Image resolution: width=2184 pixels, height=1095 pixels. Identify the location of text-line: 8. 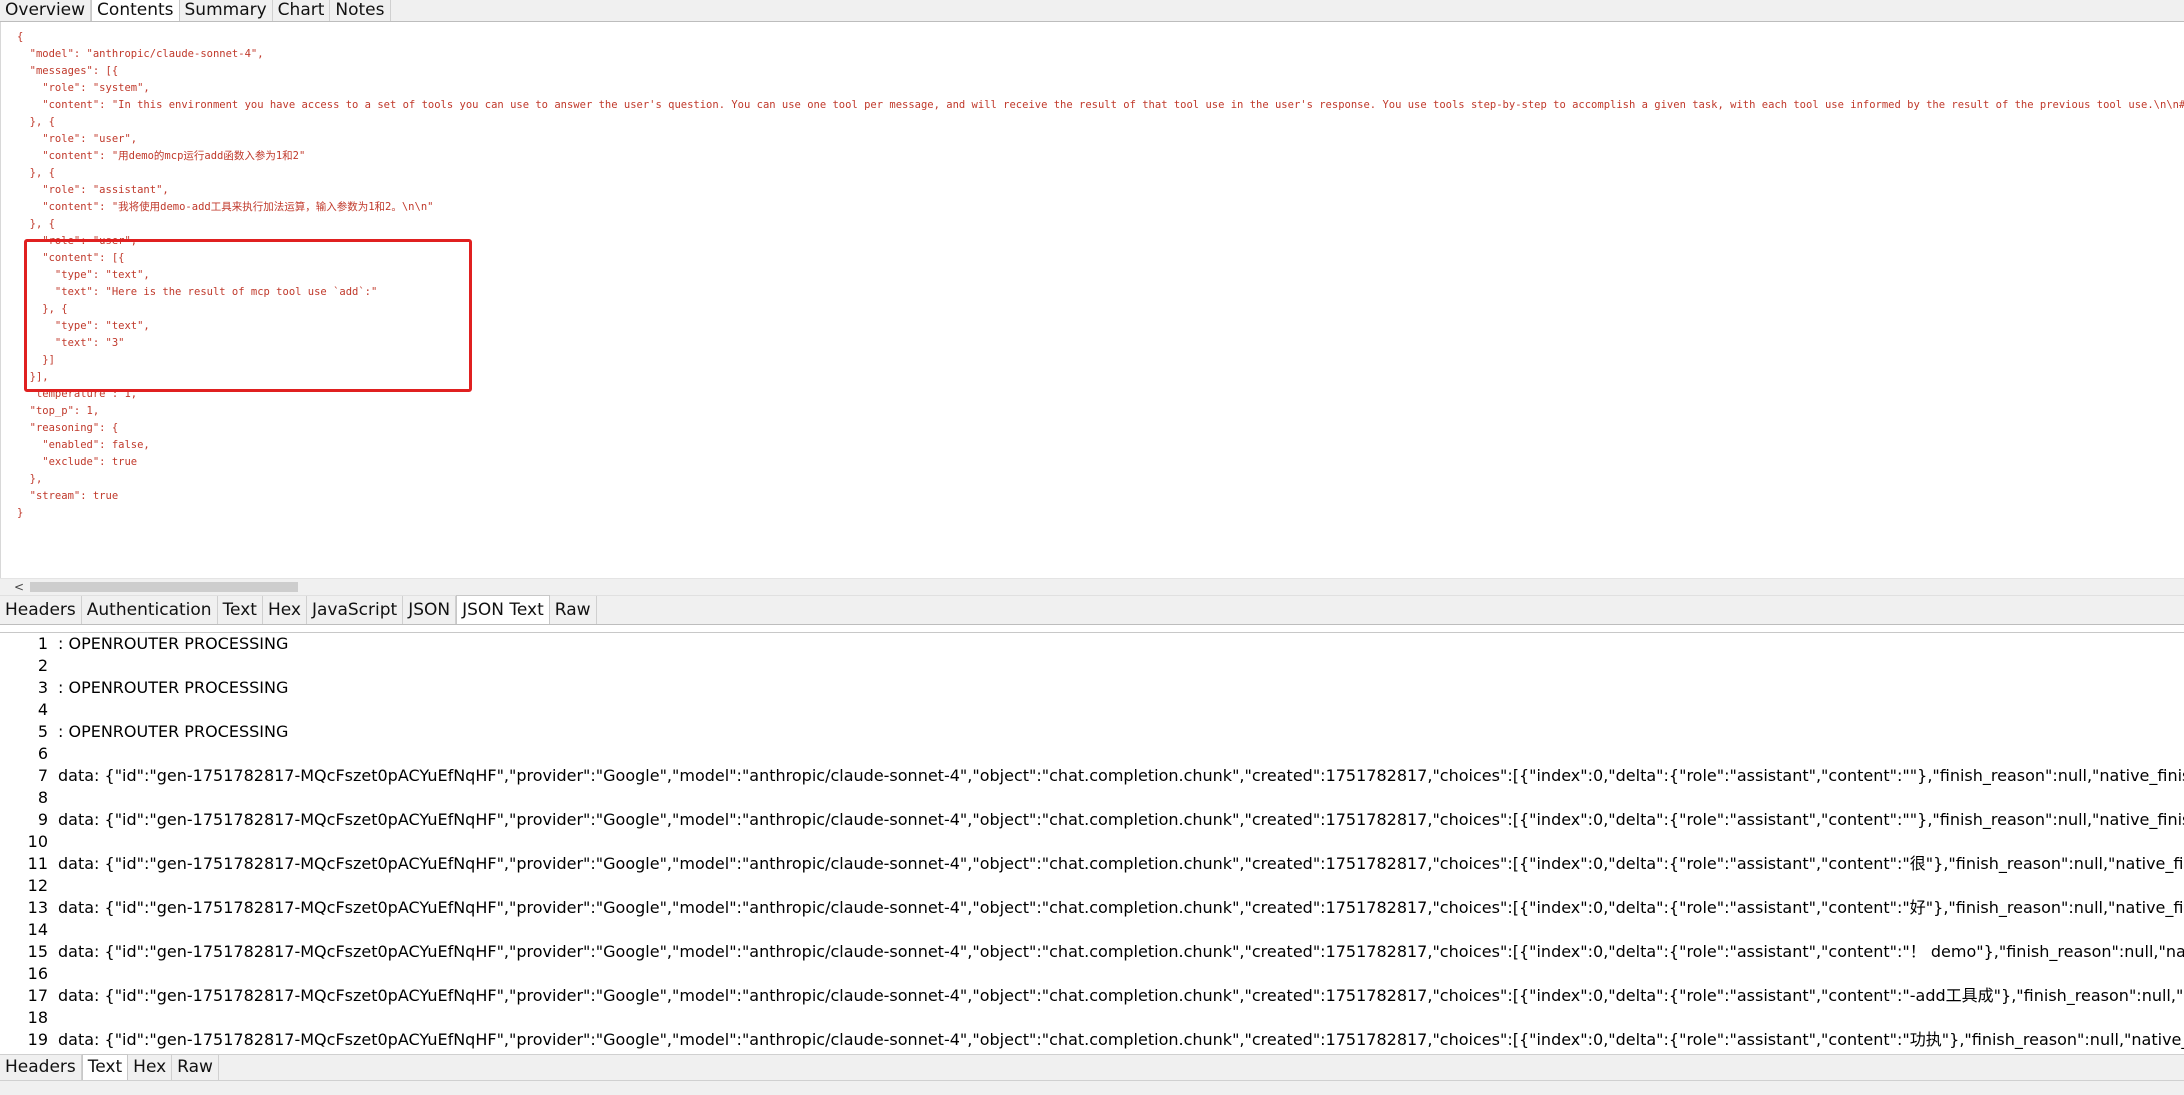
(1092, 798).